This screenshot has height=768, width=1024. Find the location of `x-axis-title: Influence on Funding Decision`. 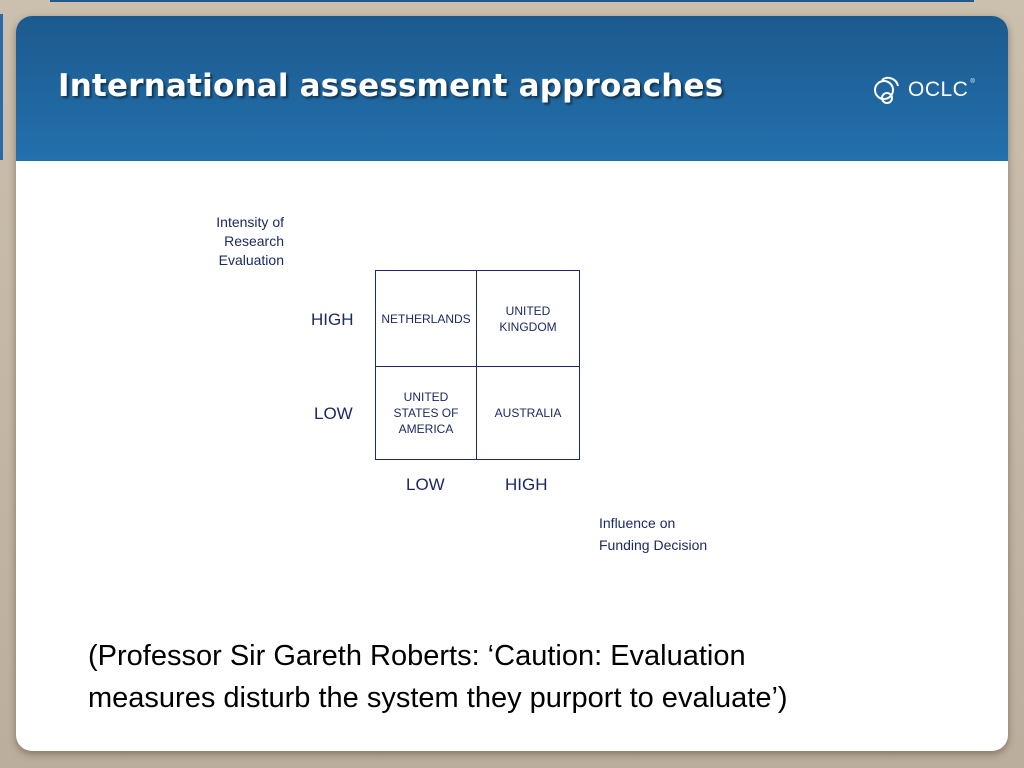

x-axis-title: Influence on Funding Decision is located at coordinates (653, 534).